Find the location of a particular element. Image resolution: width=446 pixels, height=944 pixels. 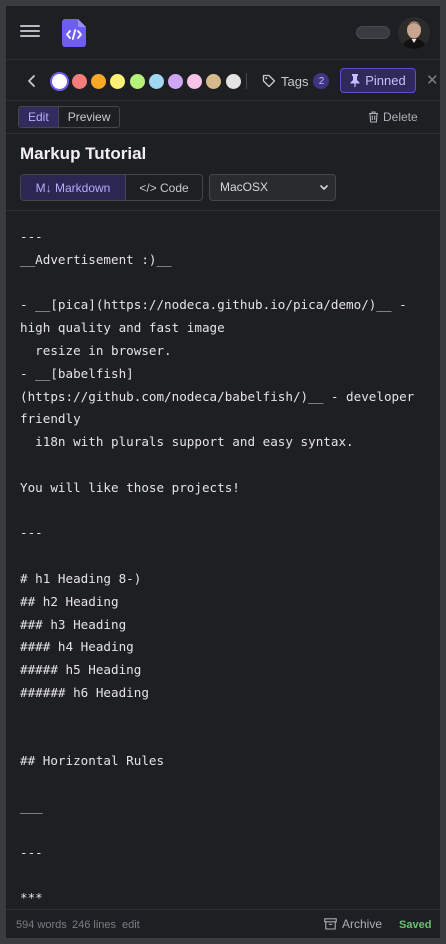

color-swatches is located at coordinates (147, 81).